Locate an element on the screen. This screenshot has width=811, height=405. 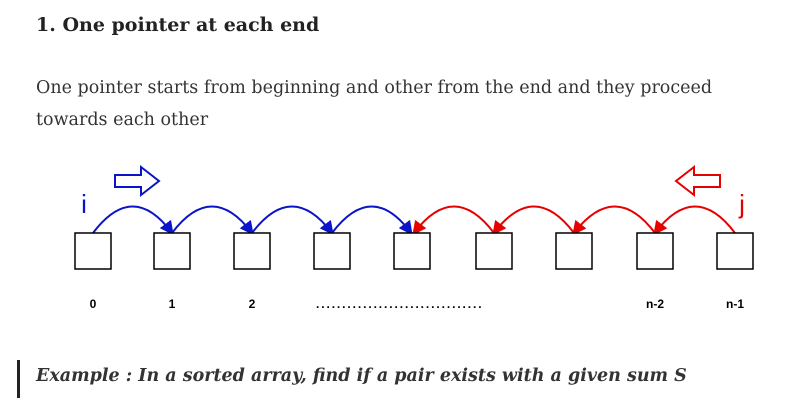
left-direction-arrow-icon is located at coordinates (697, 181).